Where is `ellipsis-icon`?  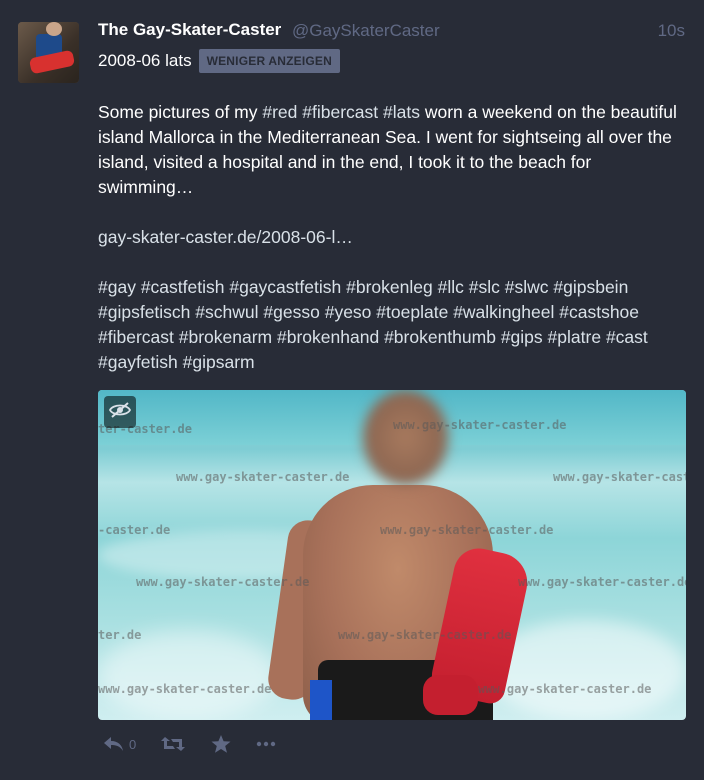 ellipsis-icon is located at coordinates (266, 744).